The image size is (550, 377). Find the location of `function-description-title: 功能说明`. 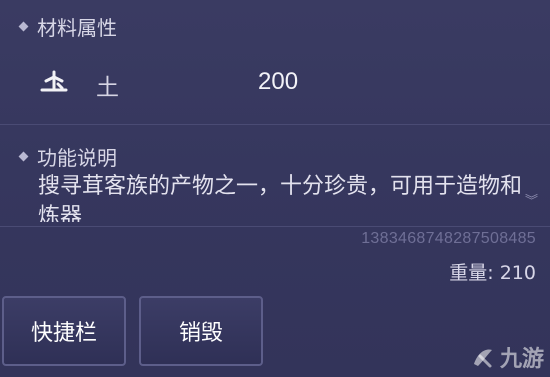

function-description-title: 功能说明 is located at coordinates (77, 158).